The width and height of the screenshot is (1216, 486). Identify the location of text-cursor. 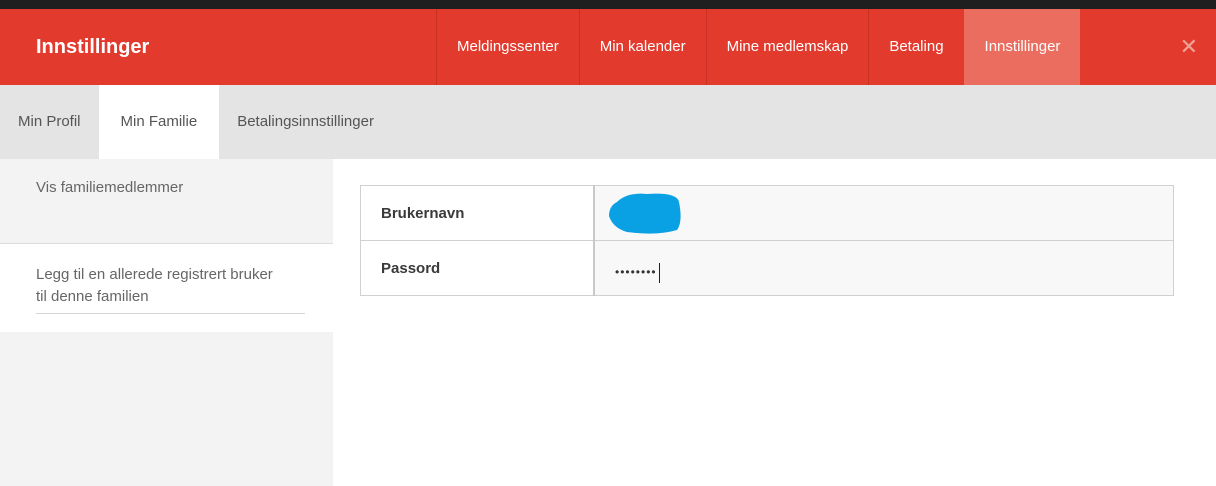
(659, 273).